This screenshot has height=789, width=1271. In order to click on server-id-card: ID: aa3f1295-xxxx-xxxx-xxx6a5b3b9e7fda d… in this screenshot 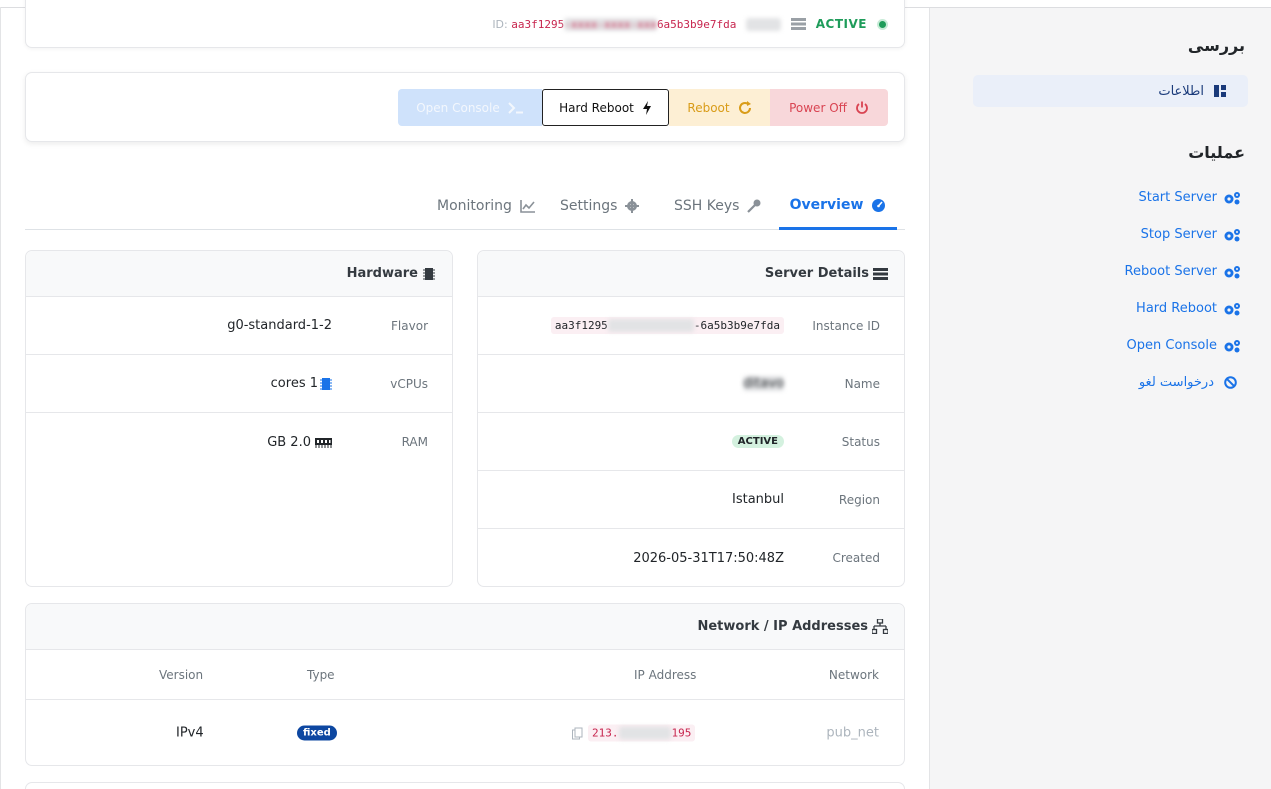, I will do `click(465, 24)`.